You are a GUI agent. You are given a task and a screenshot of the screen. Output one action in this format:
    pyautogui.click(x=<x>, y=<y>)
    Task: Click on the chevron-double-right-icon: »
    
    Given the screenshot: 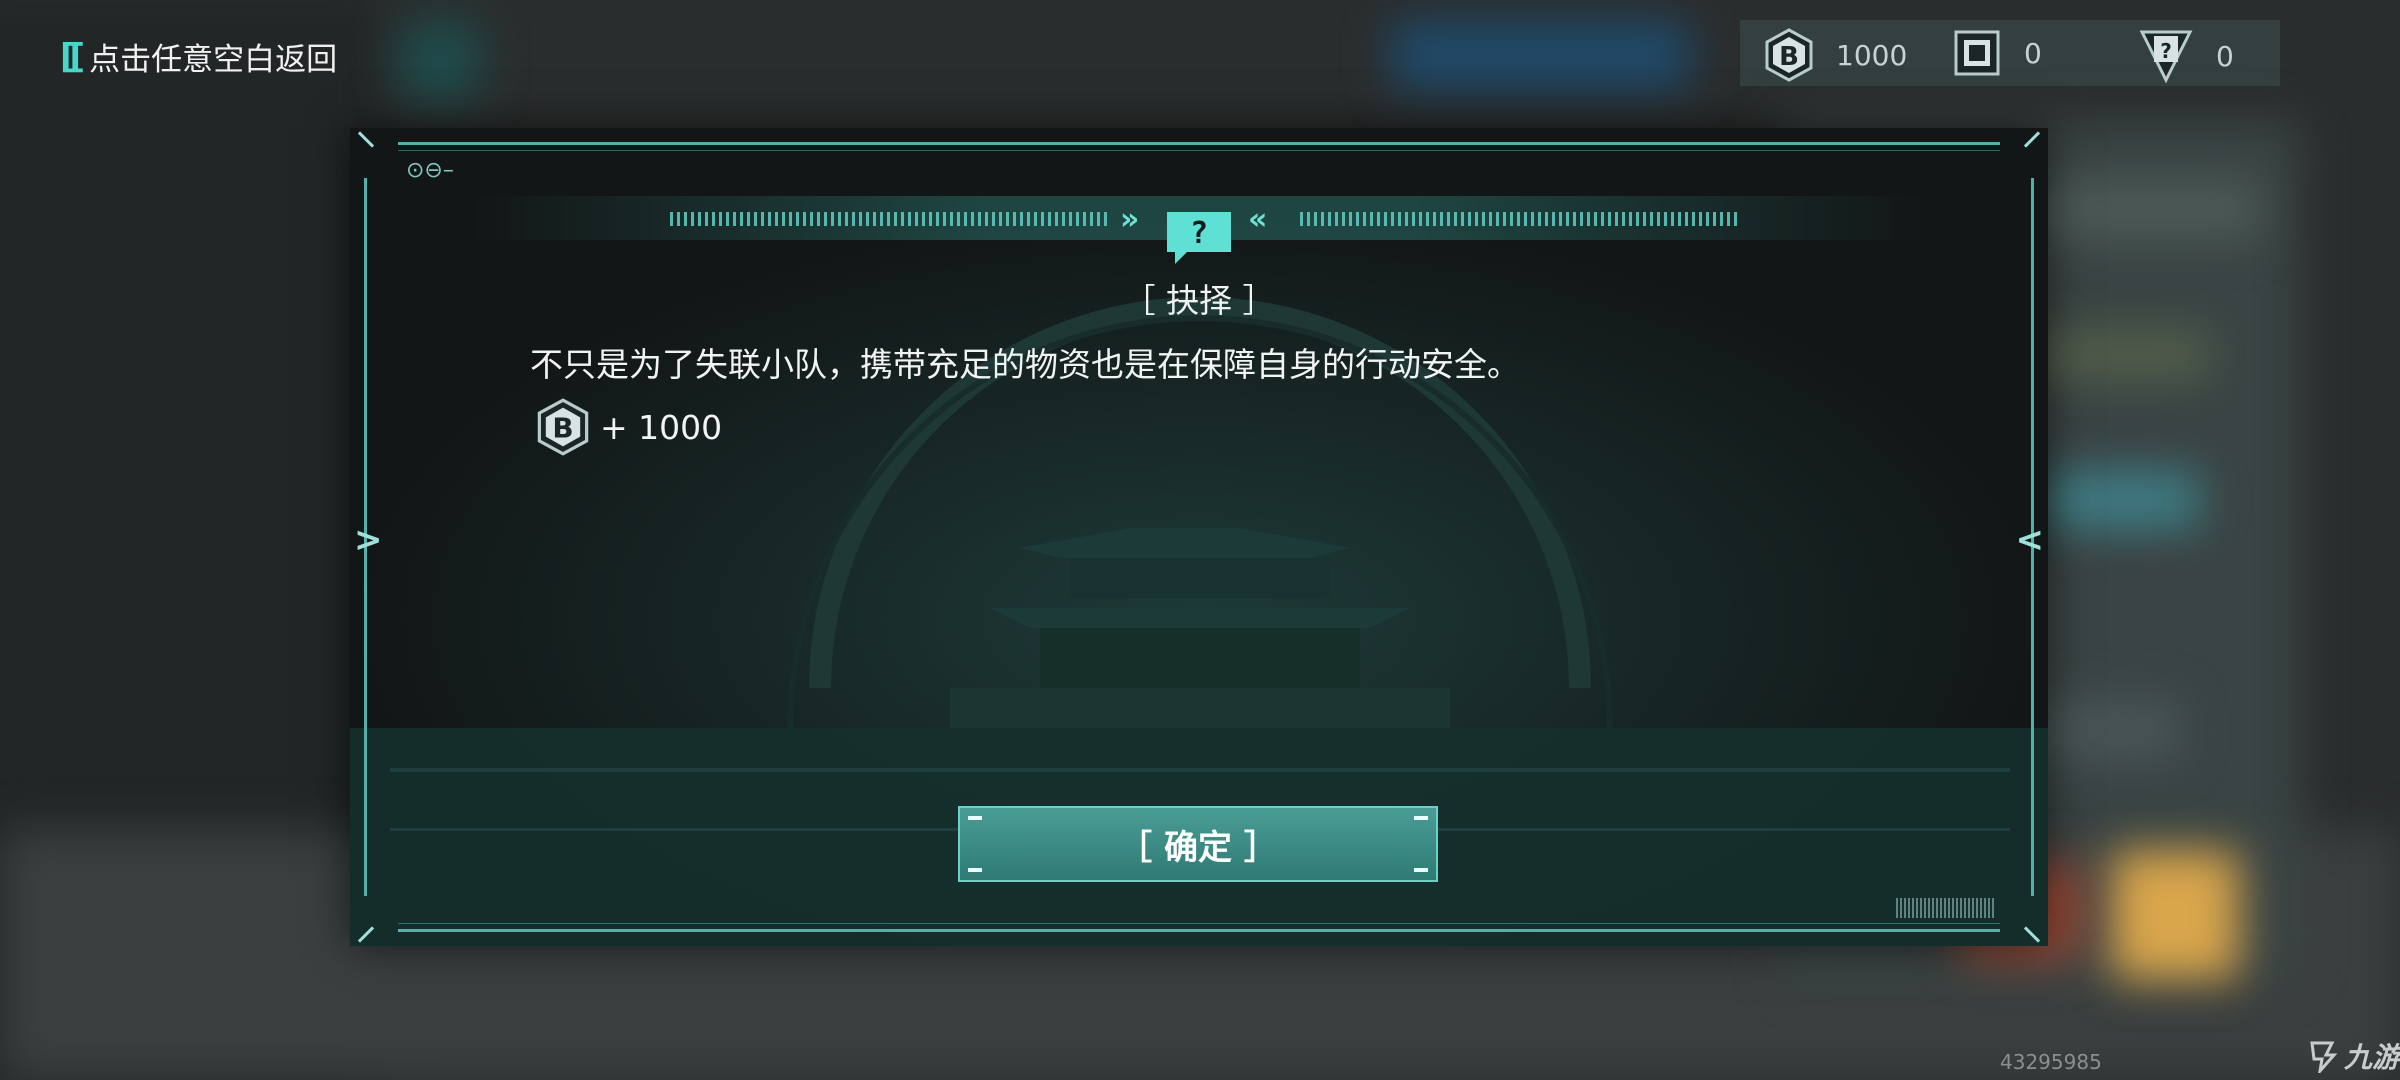 What is the action you would take?
    pyautogui.click(x=1129, y=219)
    